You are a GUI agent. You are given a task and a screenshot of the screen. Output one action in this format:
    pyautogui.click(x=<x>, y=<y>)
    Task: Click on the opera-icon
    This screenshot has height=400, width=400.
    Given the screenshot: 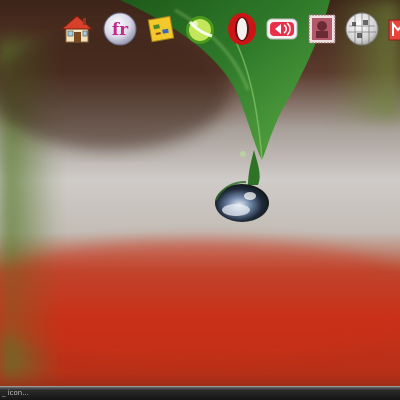 What is the action you would take?
    pyautogui.click(x=242, y=29)
    